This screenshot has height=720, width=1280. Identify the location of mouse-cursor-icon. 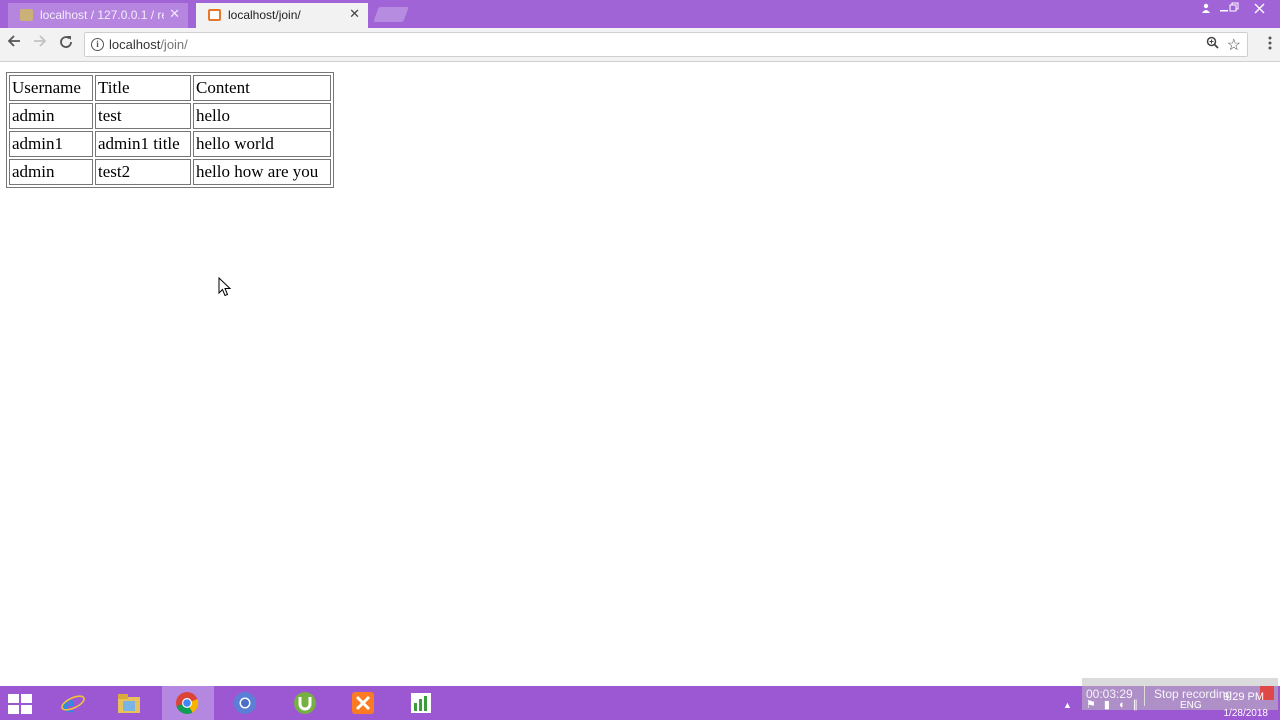
(225, 287).